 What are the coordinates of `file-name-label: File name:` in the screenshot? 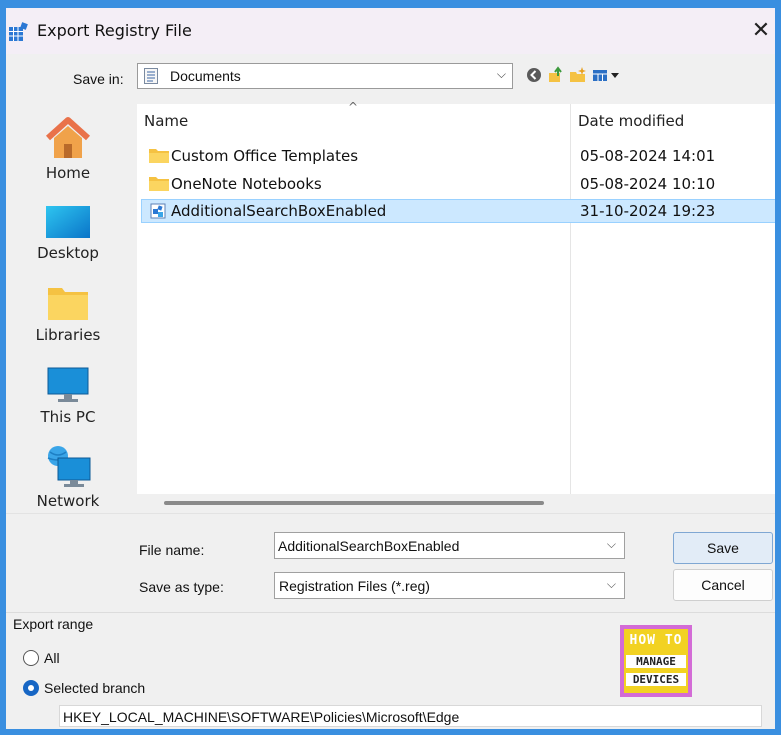 It's located at (172, 550).